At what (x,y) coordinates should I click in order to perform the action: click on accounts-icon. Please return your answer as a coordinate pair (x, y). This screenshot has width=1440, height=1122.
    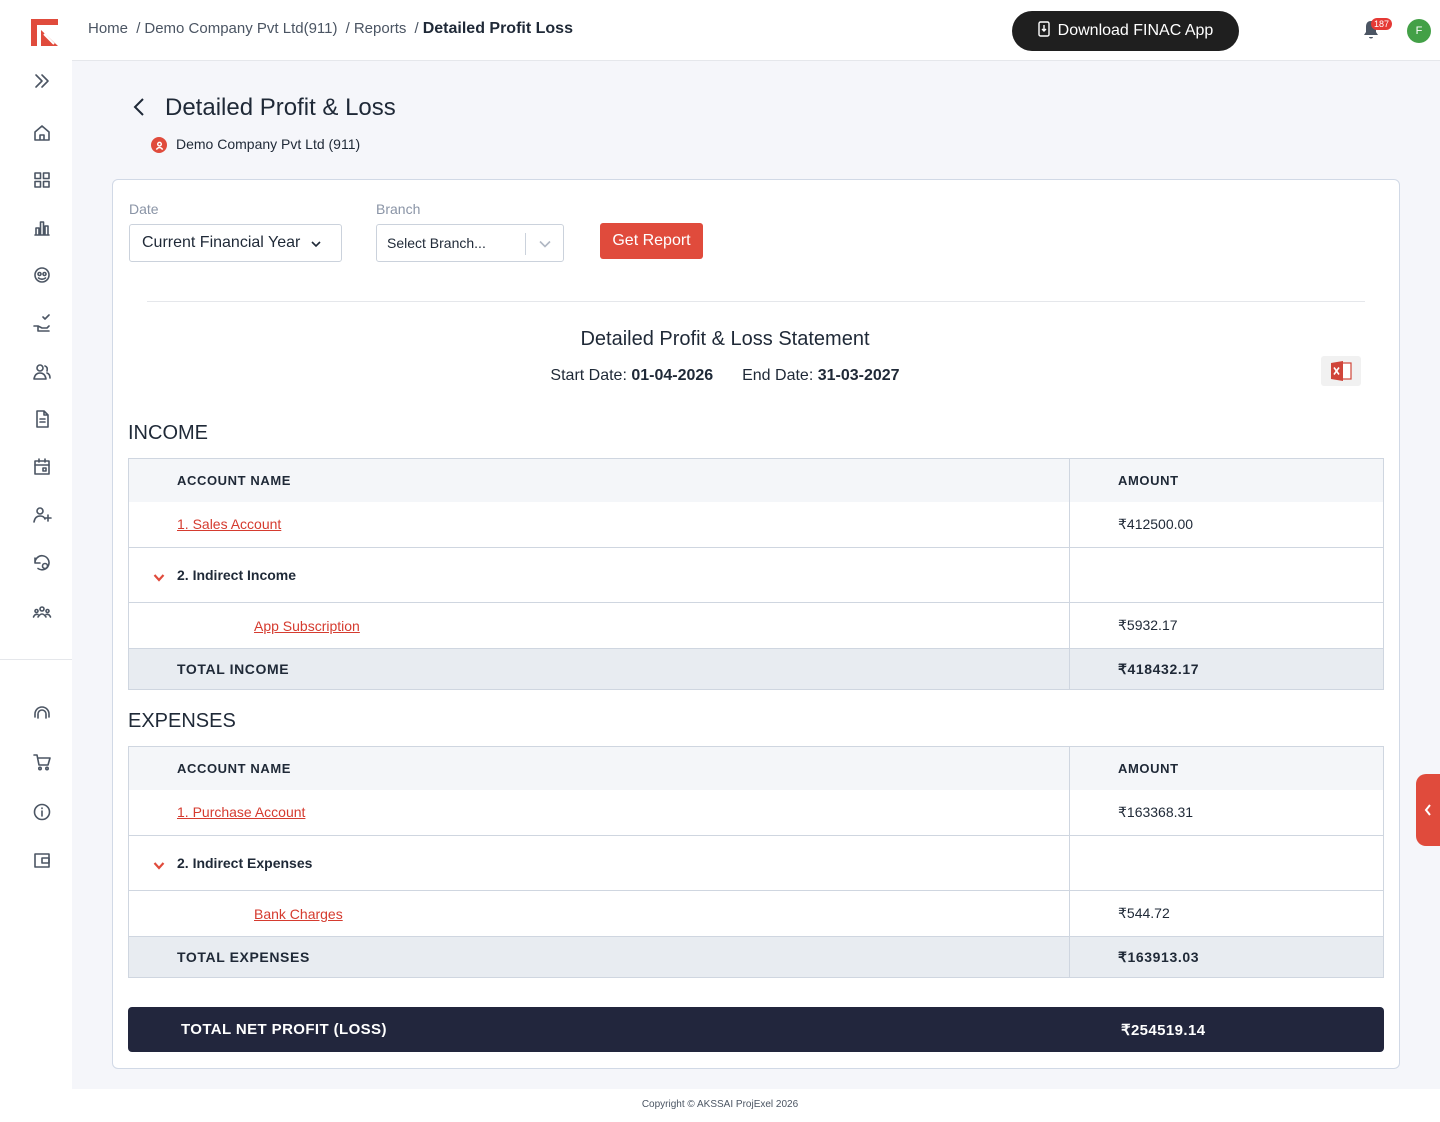
    Looking at the image, I should click on (42, 275).